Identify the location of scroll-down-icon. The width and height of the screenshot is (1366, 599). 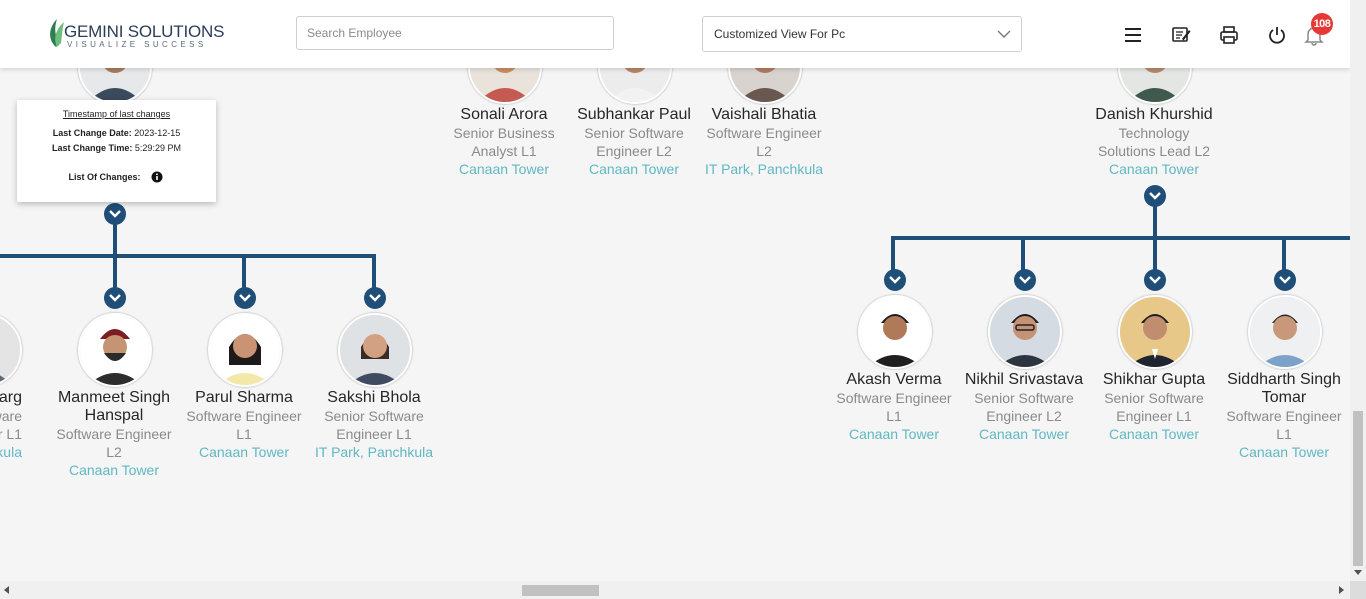
(1358, 572).